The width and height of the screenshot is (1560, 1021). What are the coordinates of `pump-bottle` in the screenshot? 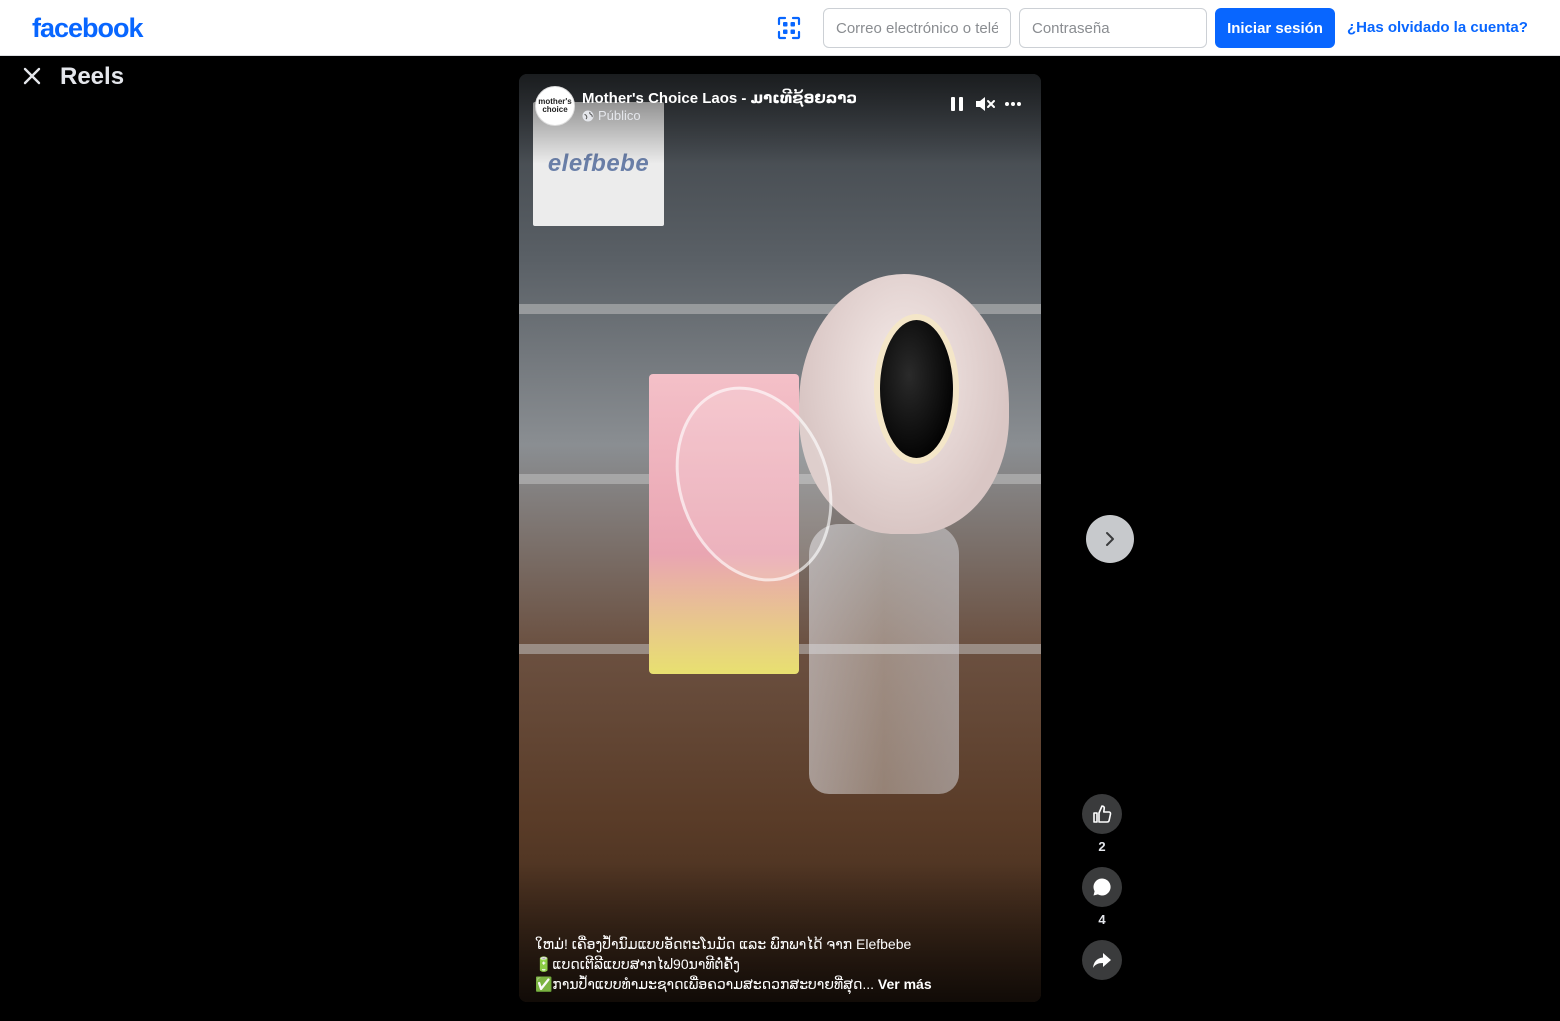 It's located at (884, 659).